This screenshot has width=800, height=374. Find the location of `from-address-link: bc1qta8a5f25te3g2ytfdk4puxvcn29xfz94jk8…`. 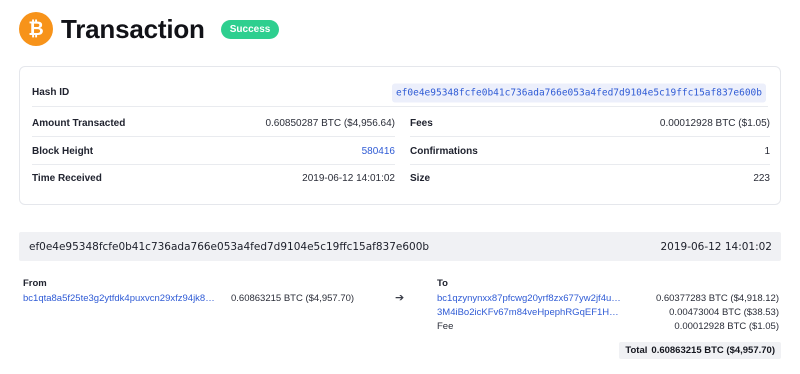

from-address-link: bc1qta8a5f25te3g2ytfdk4puxvcn29xfz94jk8… is located at coordinates (120, 298).